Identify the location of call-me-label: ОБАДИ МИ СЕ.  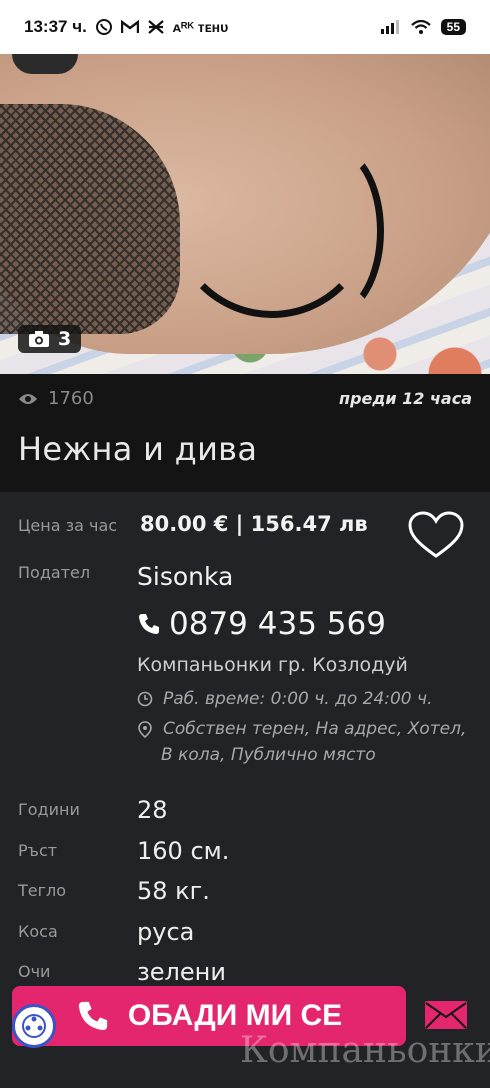
(235, 1015).